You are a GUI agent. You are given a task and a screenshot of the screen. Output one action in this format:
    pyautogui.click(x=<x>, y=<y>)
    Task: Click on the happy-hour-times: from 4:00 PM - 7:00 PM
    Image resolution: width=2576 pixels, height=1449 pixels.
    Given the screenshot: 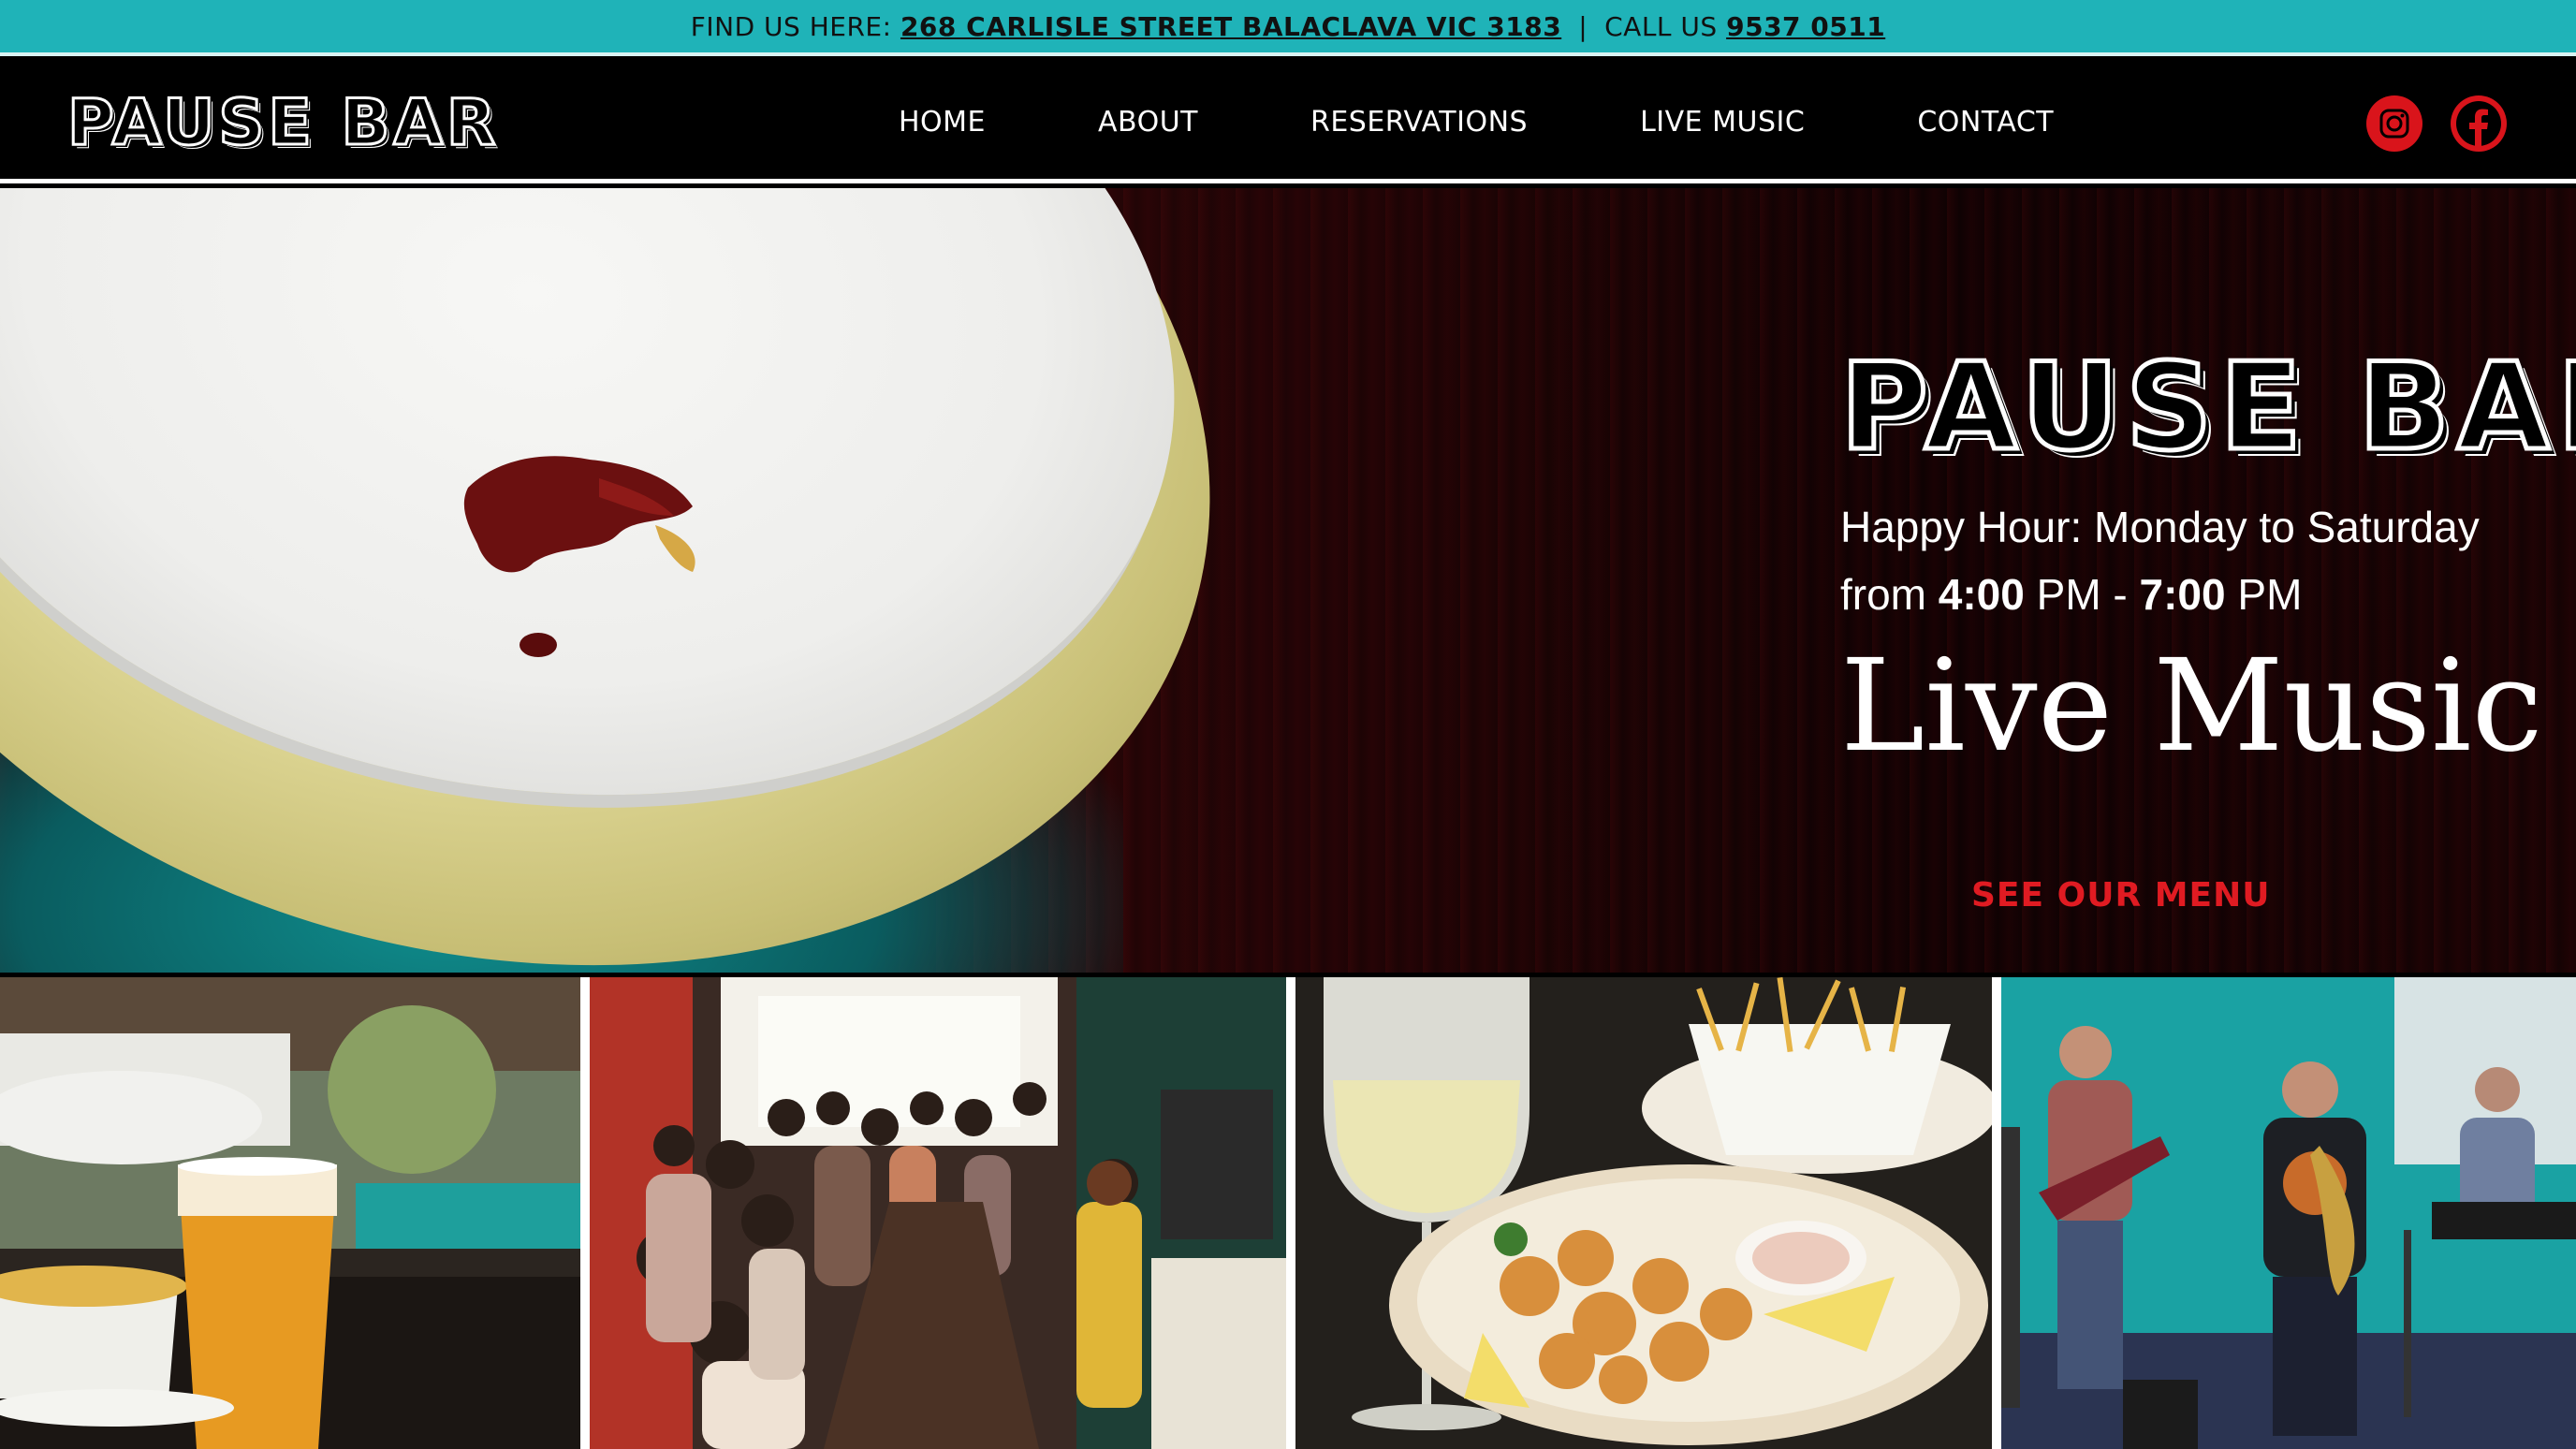 What is the action you would take?
    pyautogui.click(x=2196, y=594)
    